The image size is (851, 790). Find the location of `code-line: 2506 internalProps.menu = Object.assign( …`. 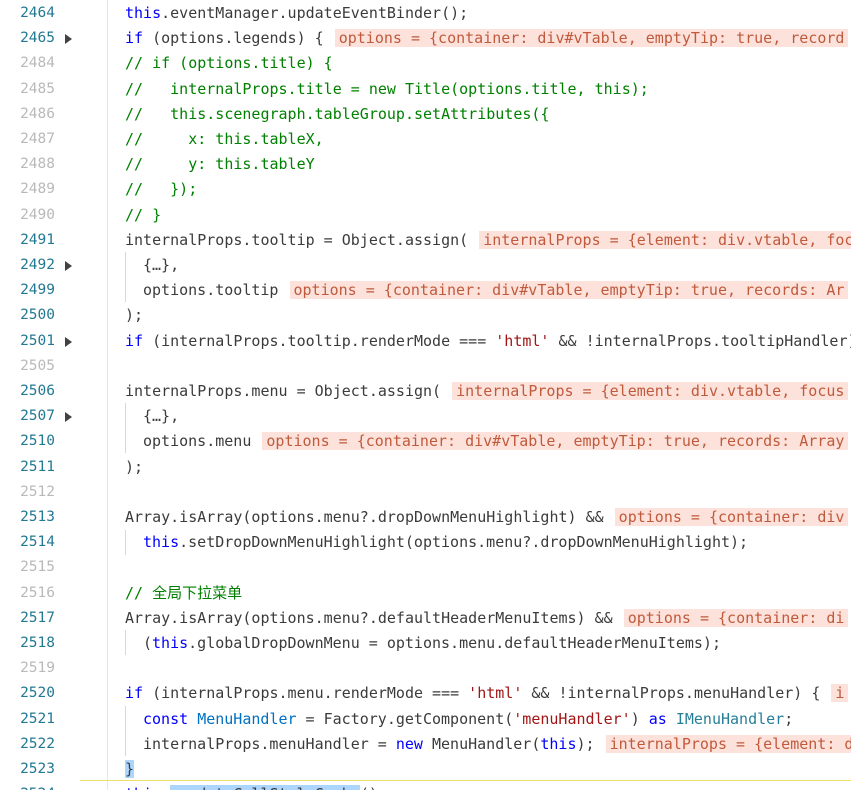

code-line: 2506 internalProps.menu = Object.assign( … is located at coordinates (425, 391).